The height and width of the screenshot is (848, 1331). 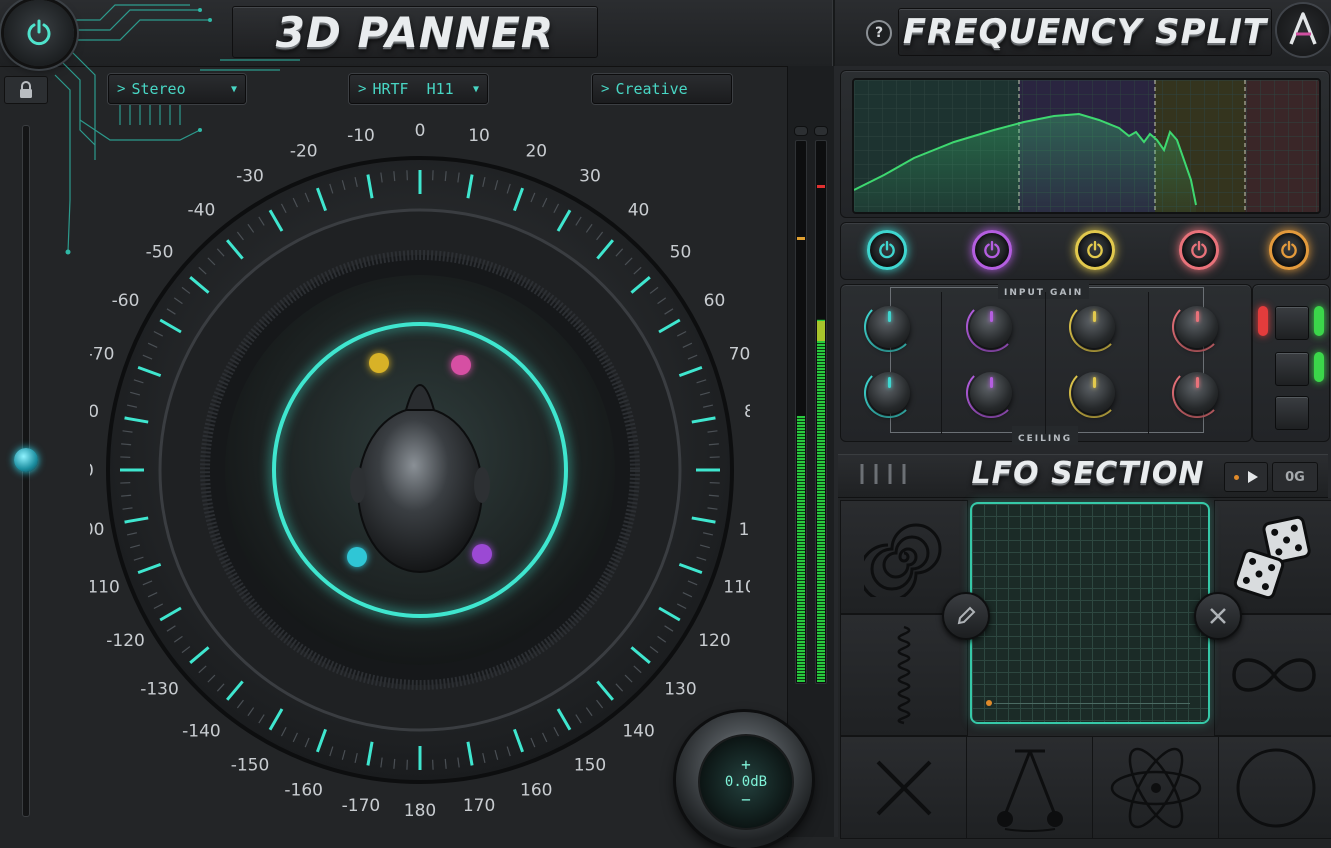 I want to click on dial-angle-label: -160, so click(x=303, y=790).